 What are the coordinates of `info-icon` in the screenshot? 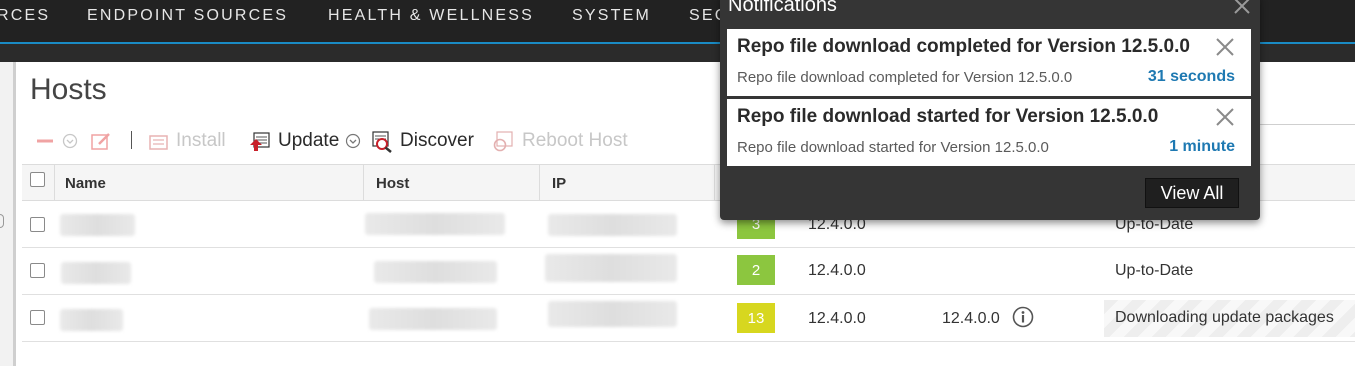 It's located at (1023, 317).